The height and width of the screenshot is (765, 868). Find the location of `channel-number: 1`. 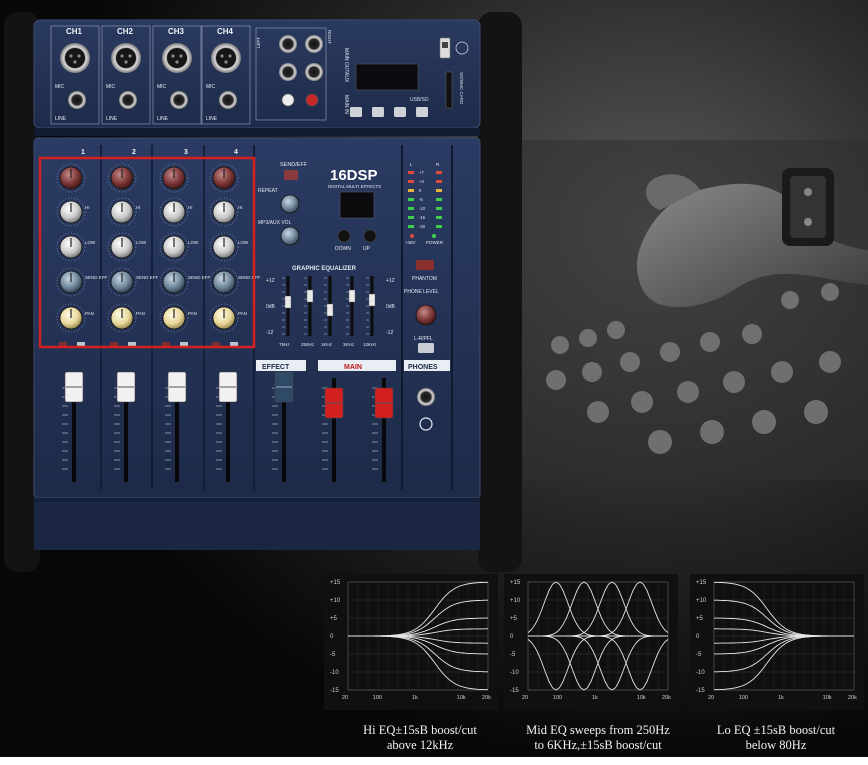

channel-number: 1 is located at coordinates (83, 152).